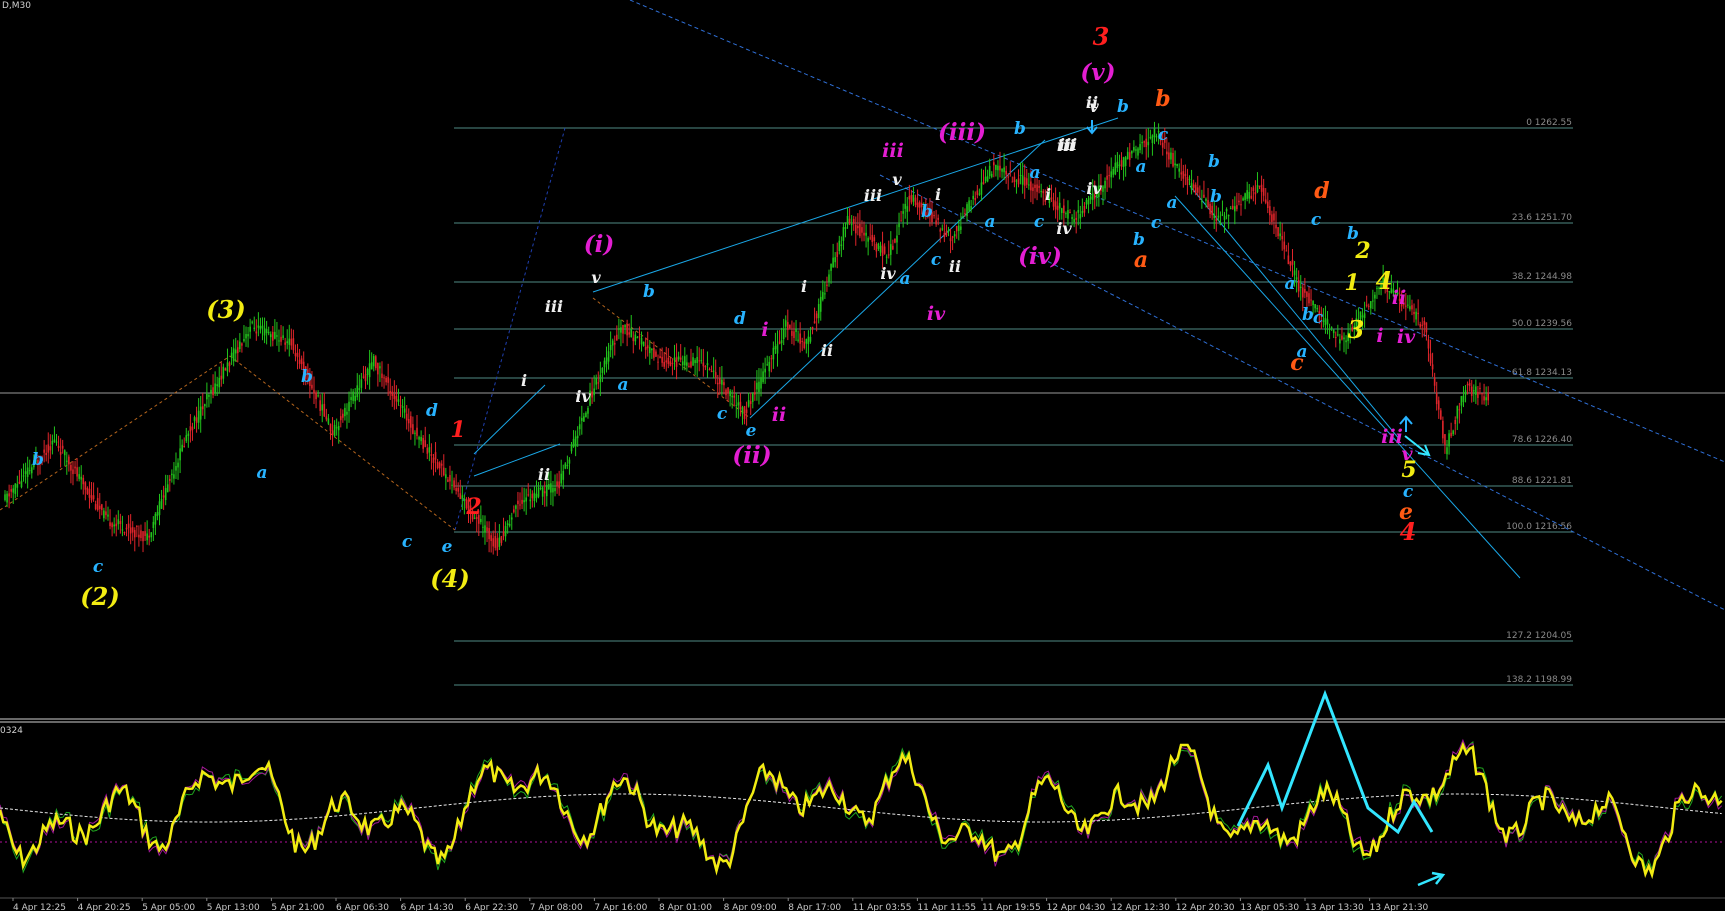 Image resolution: width=1725 pixels, height=911 pixels. I want to click on time-axis-label: 5 Apr 05:00, so click(168, 907).